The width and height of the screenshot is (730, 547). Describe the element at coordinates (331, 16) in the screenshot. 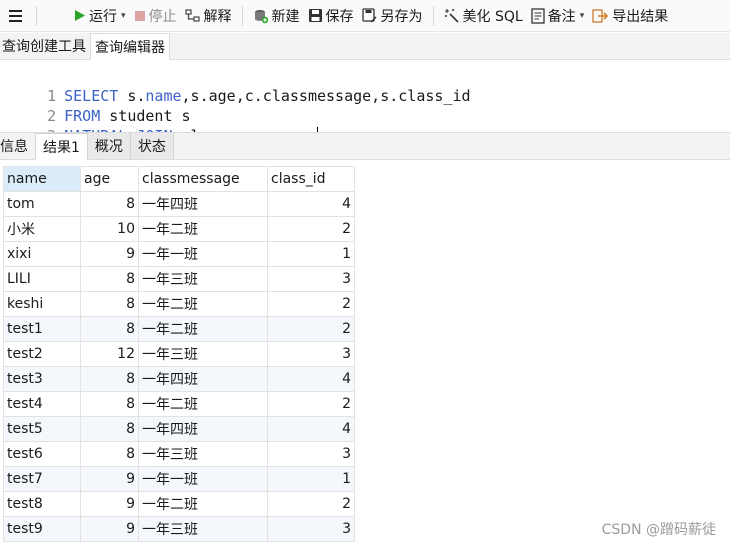

I see `save-button: 保存` at that location.